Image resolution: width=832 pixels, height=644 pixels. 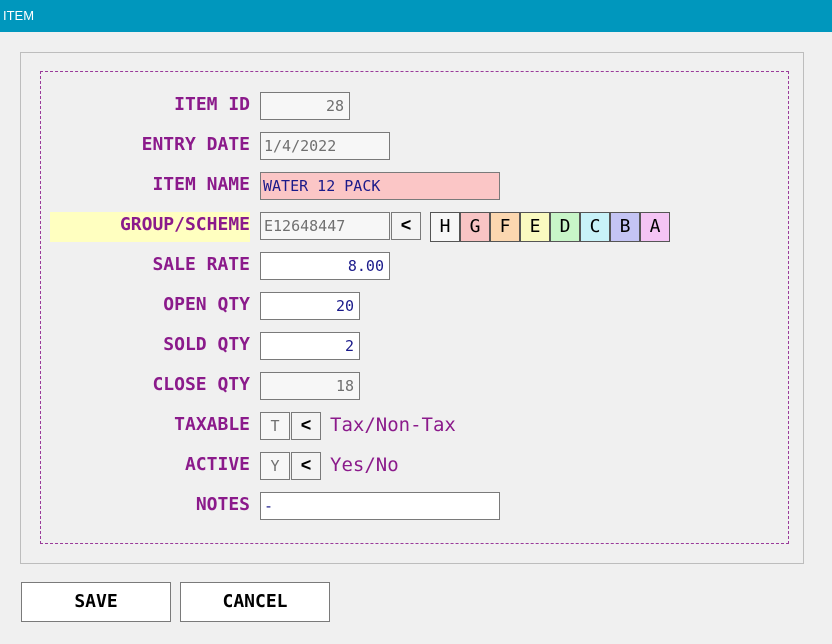 What do you see at coordinates (212, 104) in the screenshot?
I see `item-id-label: ITEM ID` at bounding box center [212, 104].